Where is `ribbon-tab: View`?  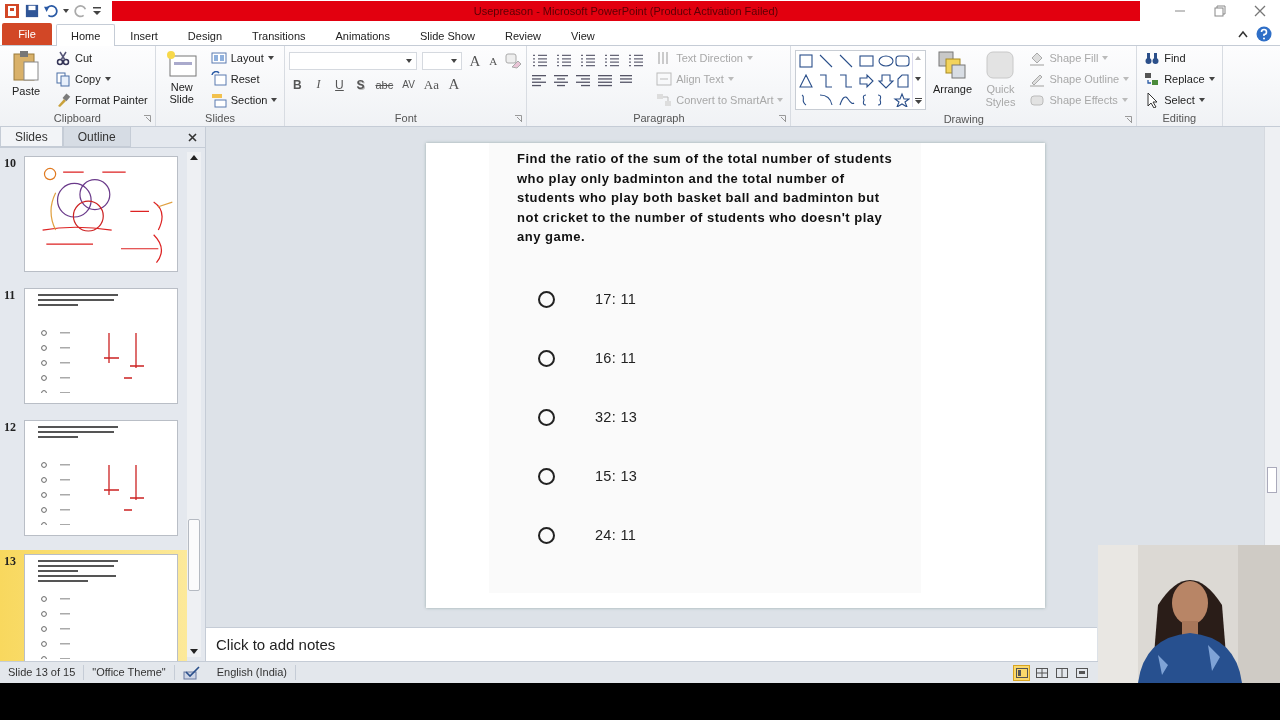
ribbon-tab: View is located at coordinates (583, 35).